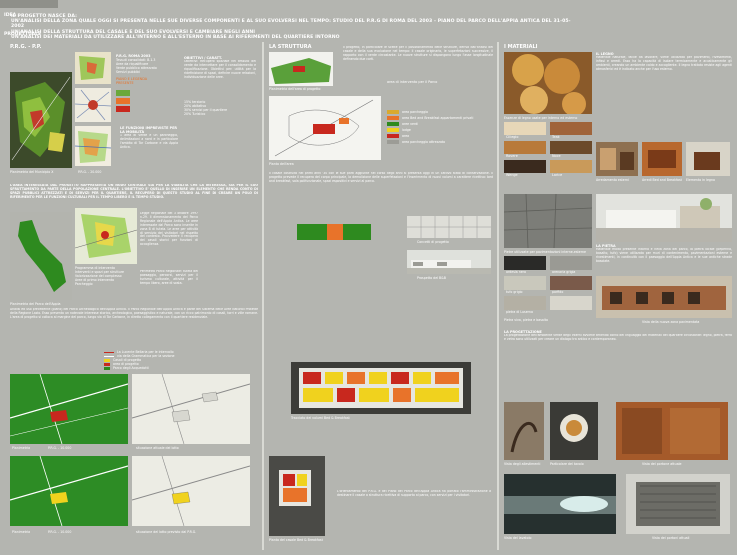 This screenshot has height=555, width=737. I want to click on map-small-3-graphic, so click(93, 146).